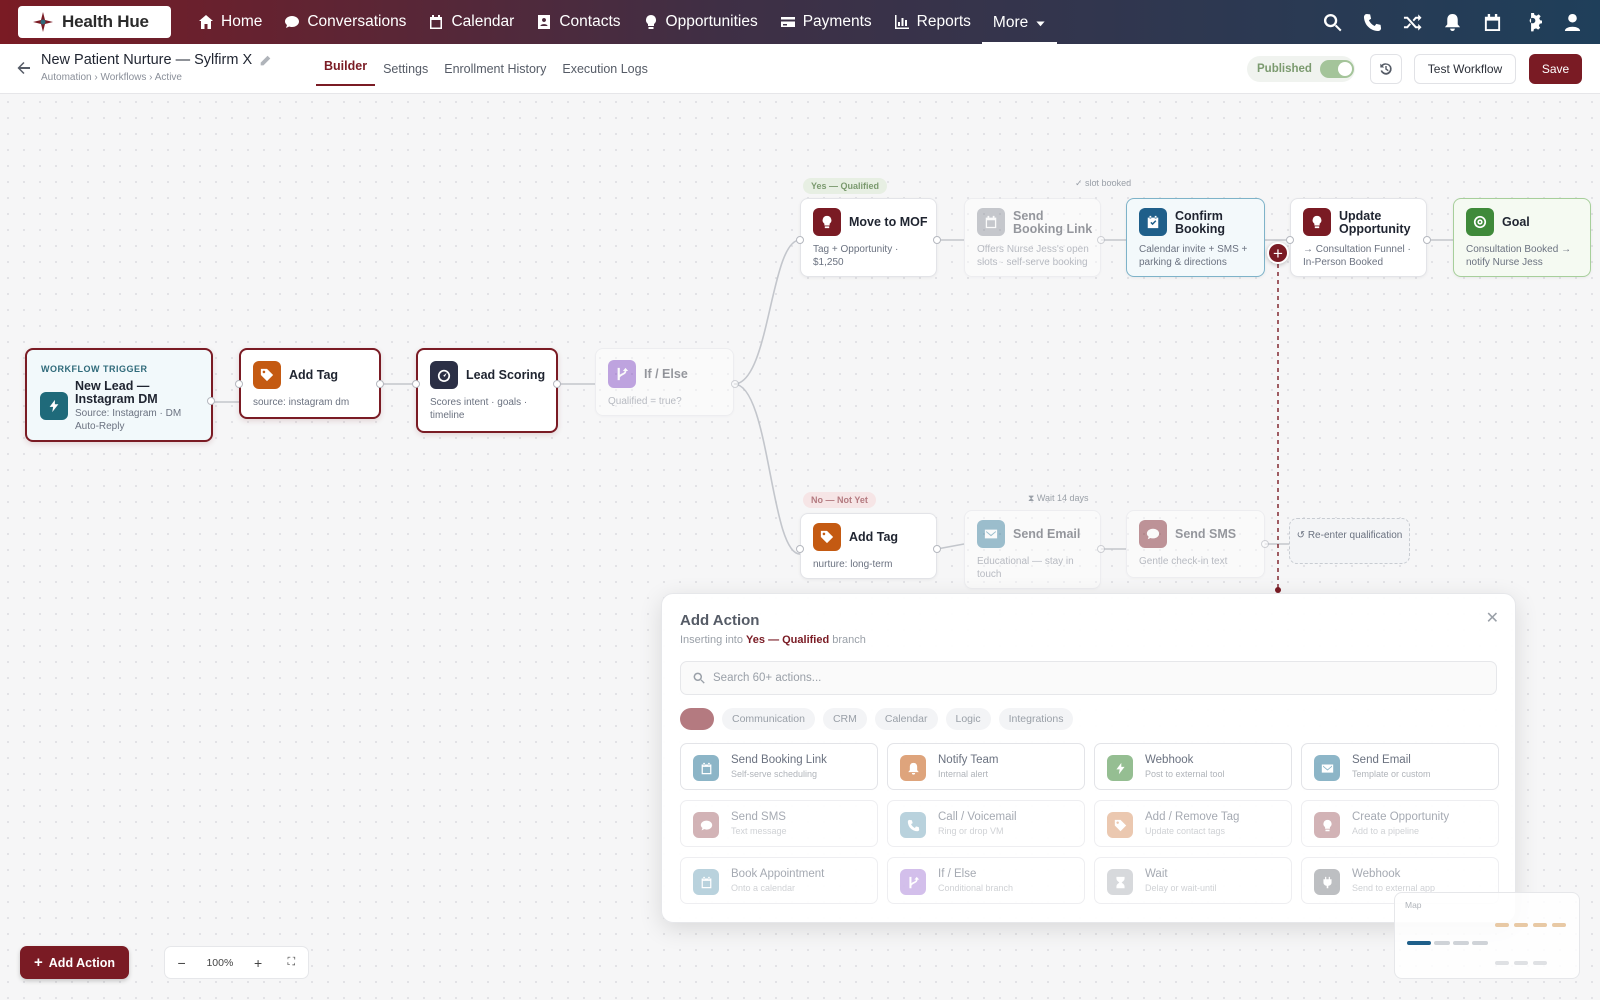  Describe the element at coordinates (768, 719) in the screenshot. I see `category-chip-communication: Communication` at that location.